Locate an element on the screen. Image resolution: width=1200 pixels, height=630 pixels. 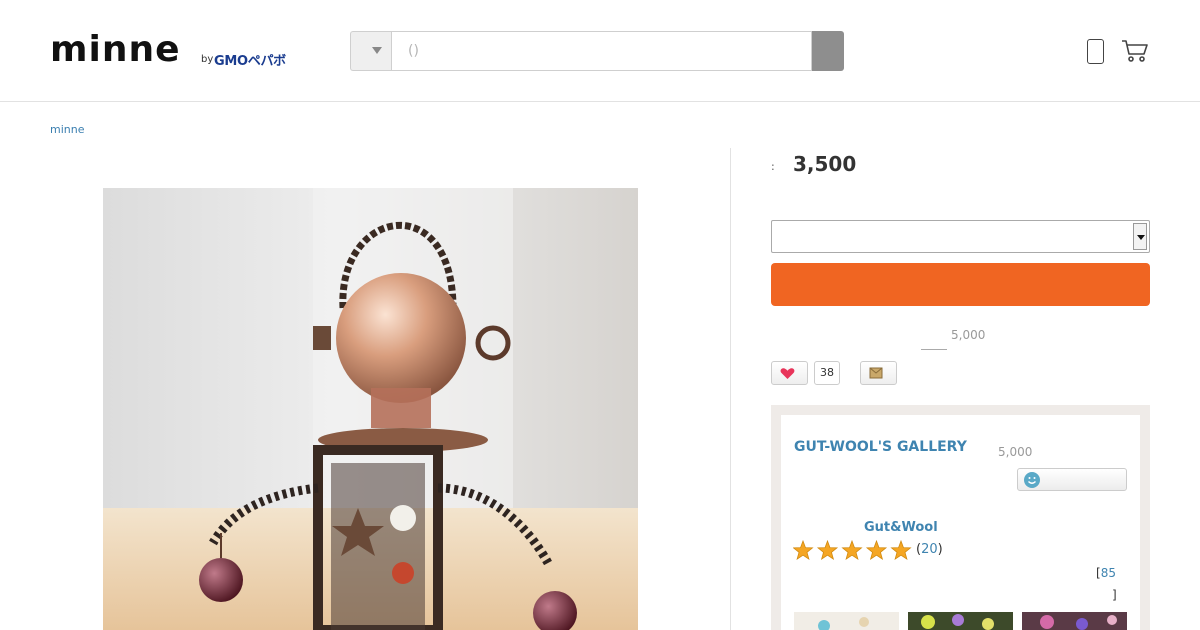
message-button is located at coordinates (878, 373).